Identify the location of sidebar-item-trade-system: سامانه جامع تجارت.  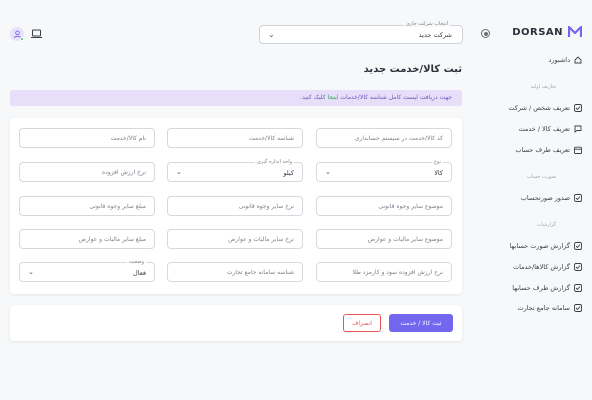
(550, 308).